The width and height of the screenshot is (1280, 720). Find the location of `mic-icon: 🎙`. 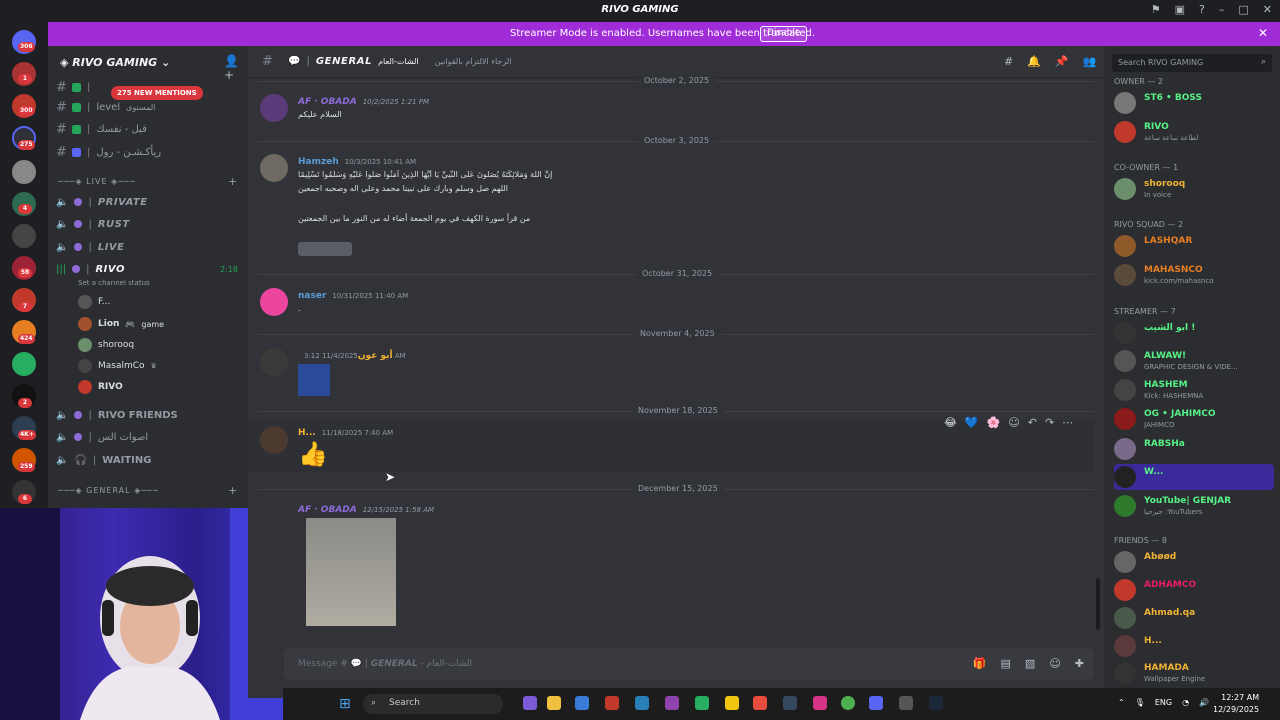

mic-icon: 🎙 is located at coordinates (1140, 702).